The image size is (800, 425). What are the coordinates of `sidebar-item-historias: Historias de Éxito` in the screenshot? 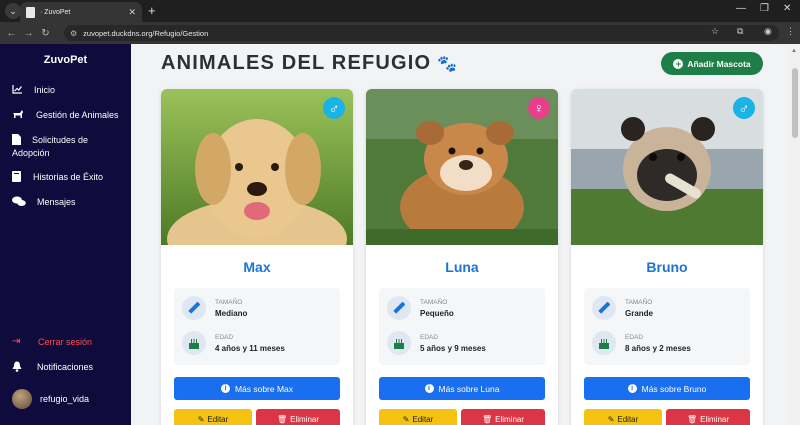 It's located at (57, 178).